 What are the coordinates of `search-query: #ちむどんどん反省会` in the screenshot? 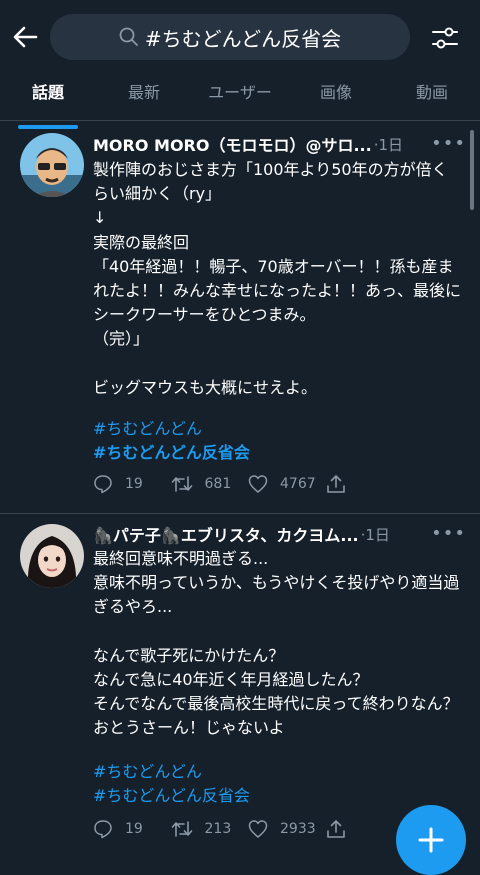 It's located at (243, 38).